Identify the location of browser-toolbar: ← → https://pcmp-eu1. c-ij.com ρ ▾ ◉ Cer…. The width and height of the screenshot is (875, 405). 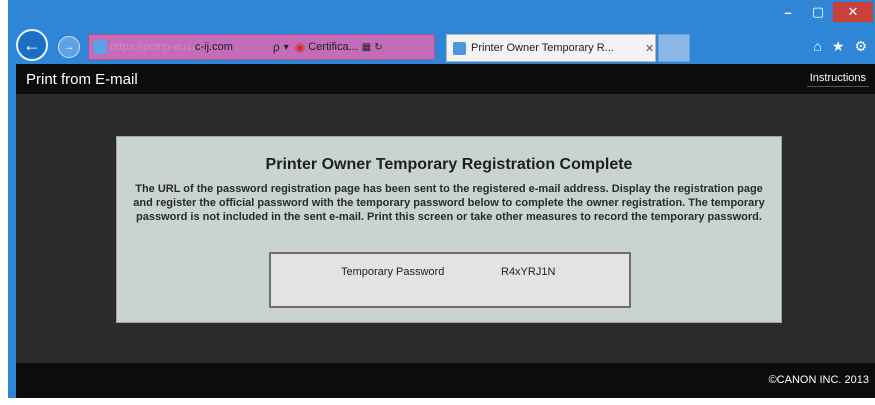
(441, 45).